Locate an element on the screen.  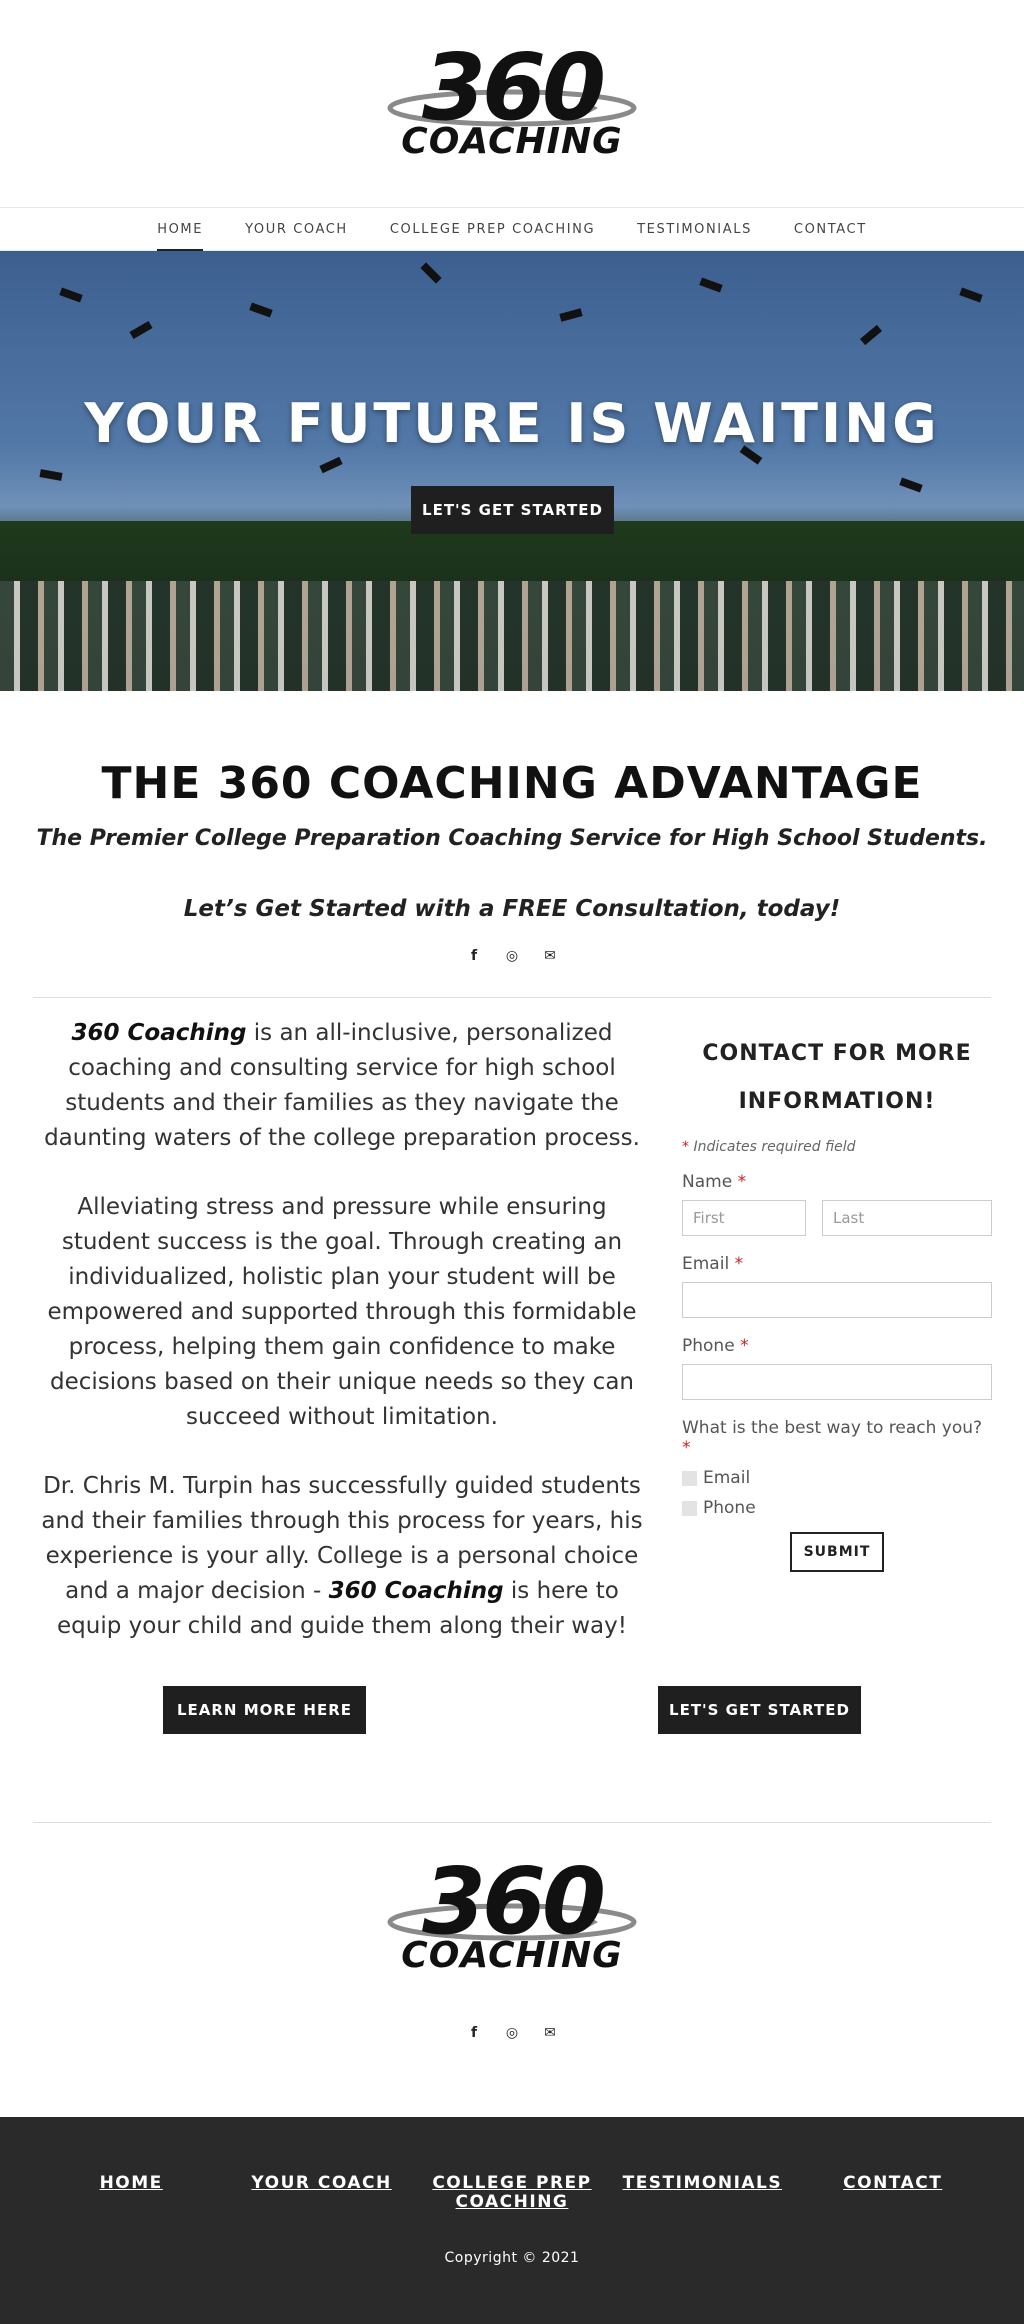
form-title: CONTACT FOR MORE INFORMATION! is located at coordinates (837, 1077).